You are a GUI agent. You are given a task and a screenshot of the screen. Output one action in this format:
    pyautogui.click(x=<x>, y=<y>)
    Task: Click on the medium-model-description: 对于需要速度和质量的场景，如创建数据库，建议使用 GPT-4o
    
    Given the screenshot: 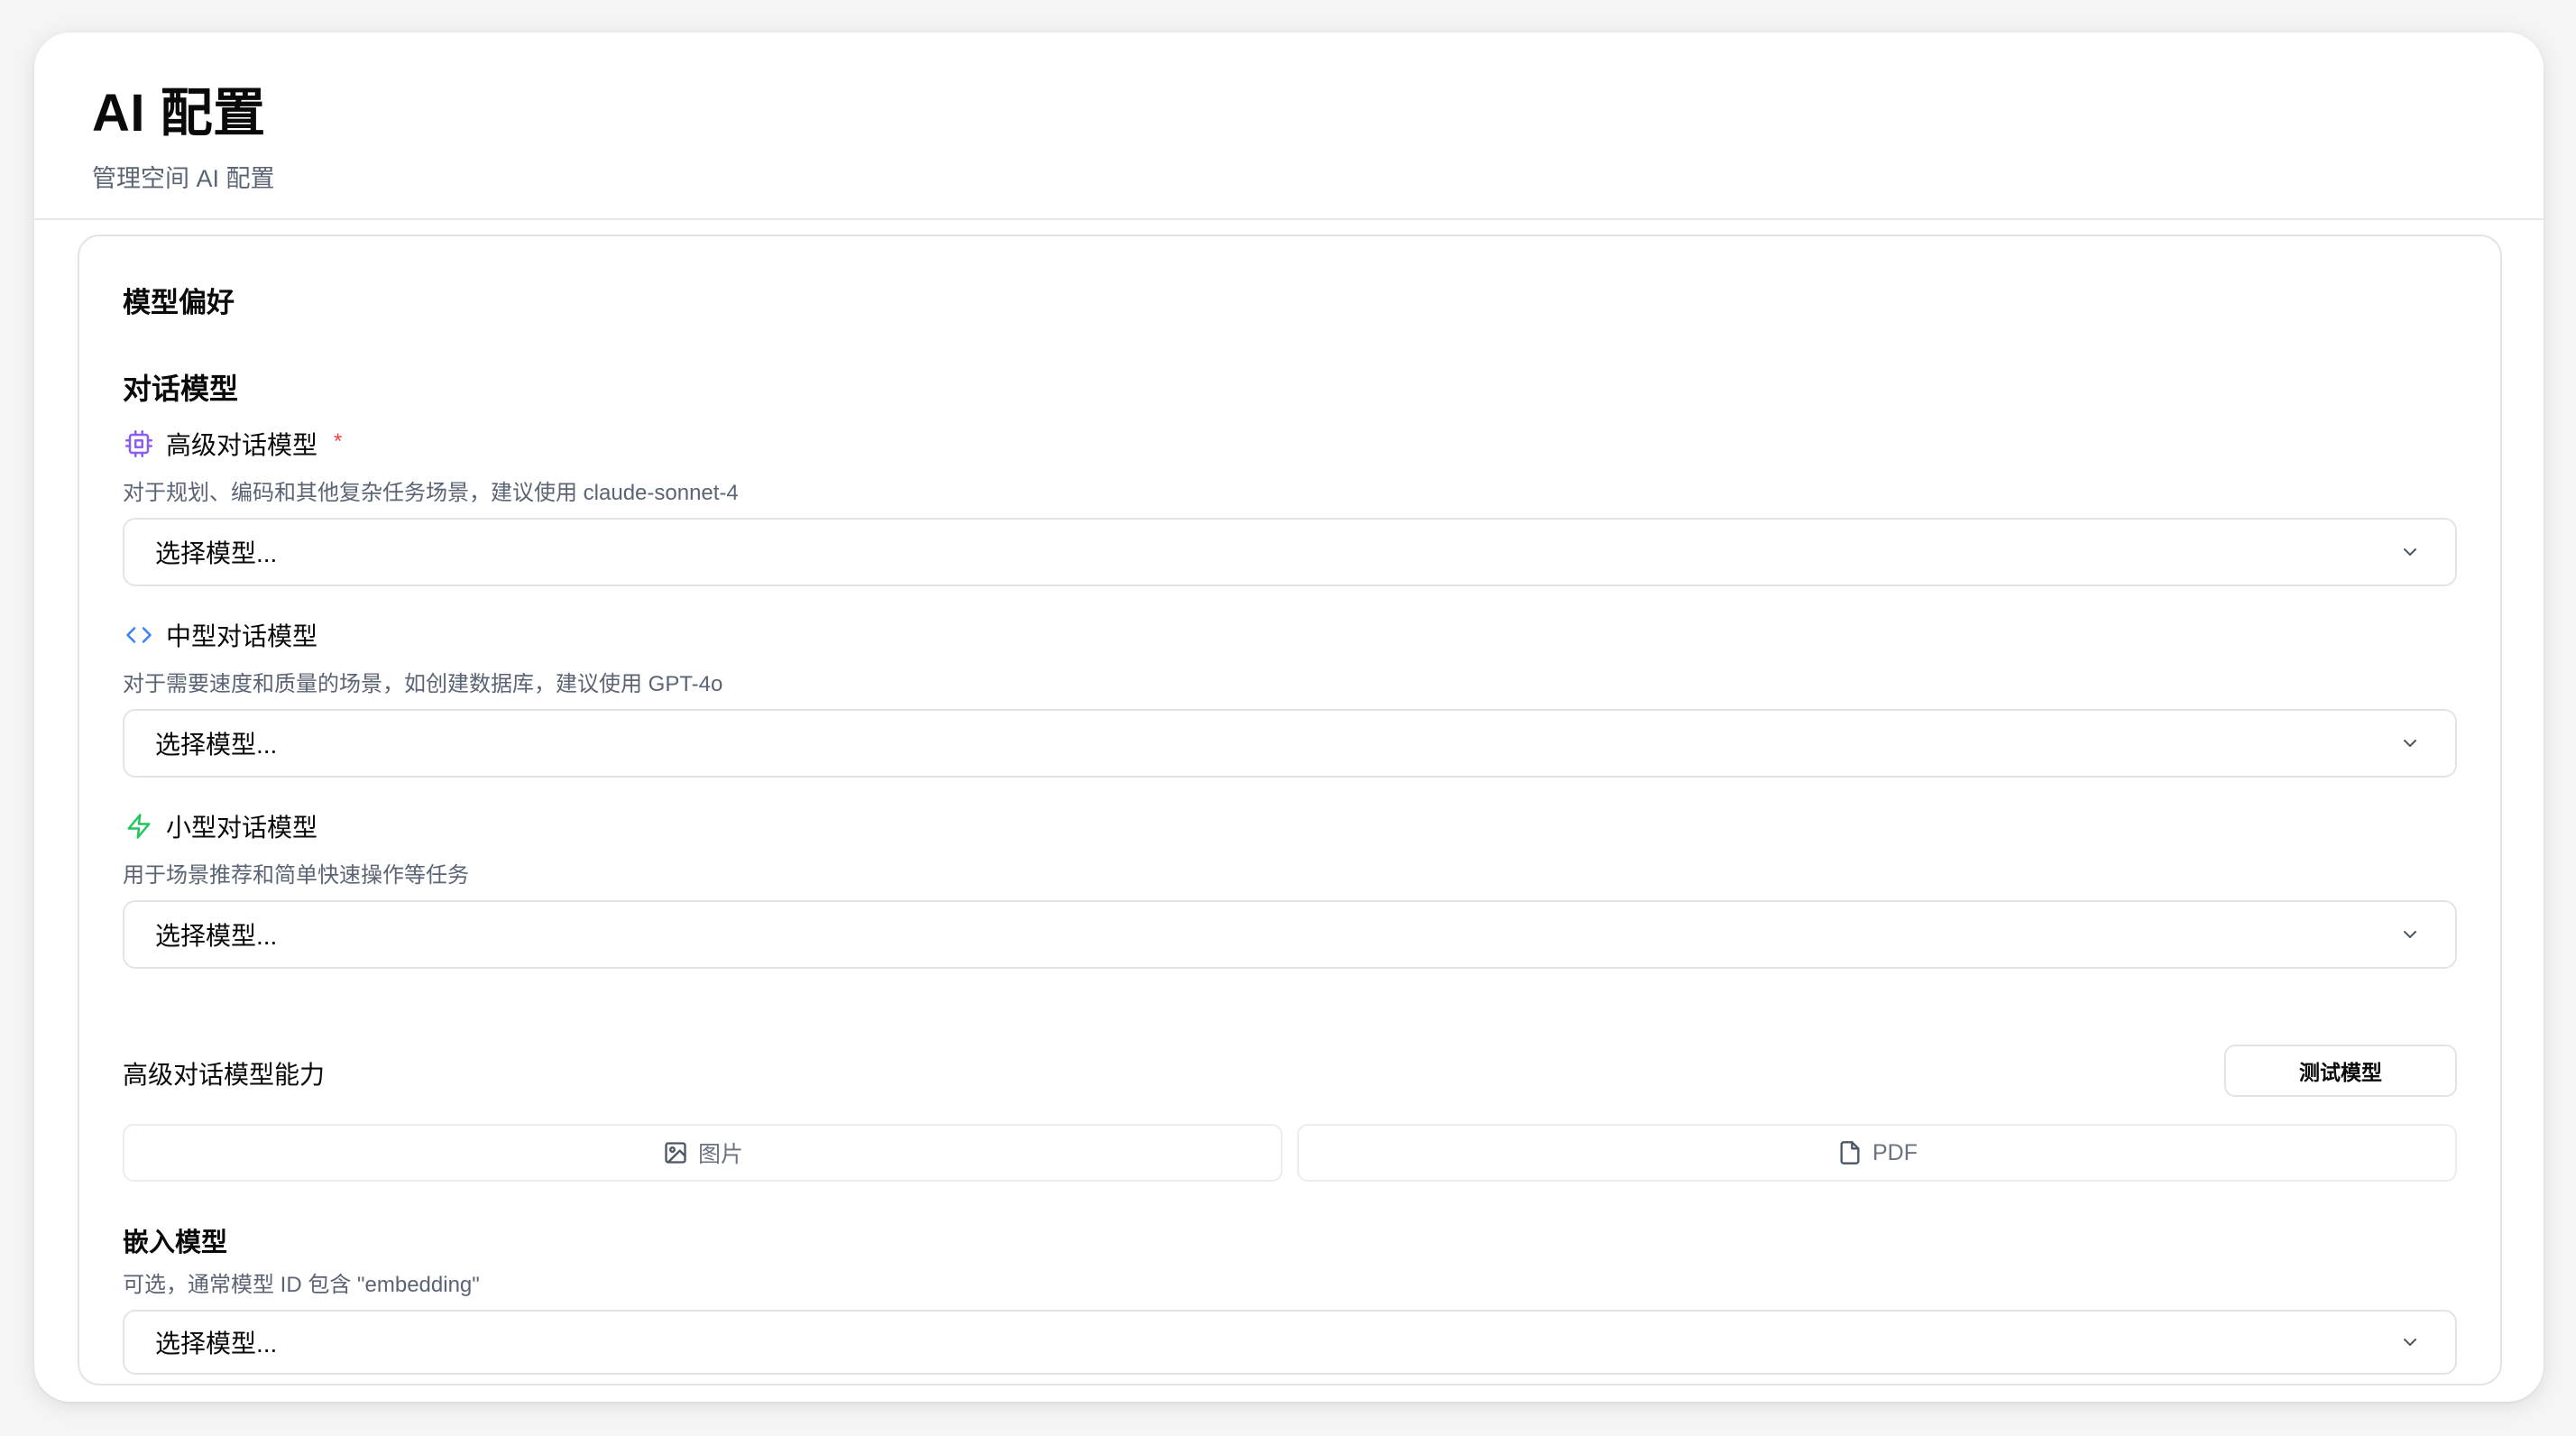 What is the action you would take?
    pyautogui.click(x=423, y=684)
    